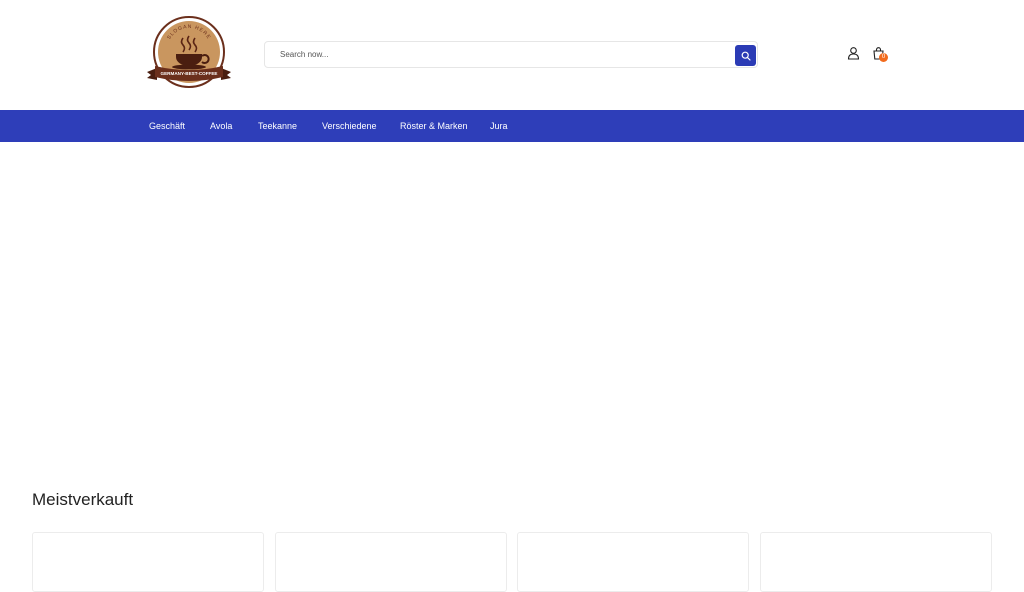 The width and height of the screenshot is (1024, 592). I want to click on nav-item-teekanne: Teekanne, so click(277, 126).